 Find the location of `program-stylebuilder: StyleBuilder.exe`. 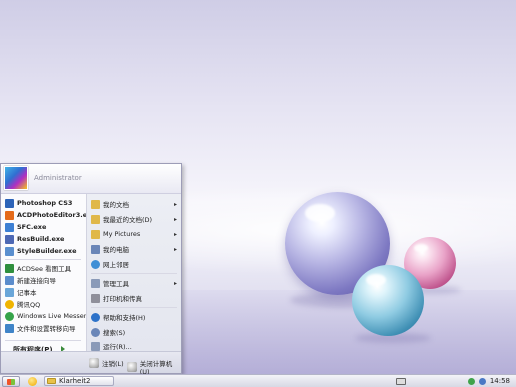

program-stylebuilder: StyleBuilder.exe is located at coordinates (41, 251).